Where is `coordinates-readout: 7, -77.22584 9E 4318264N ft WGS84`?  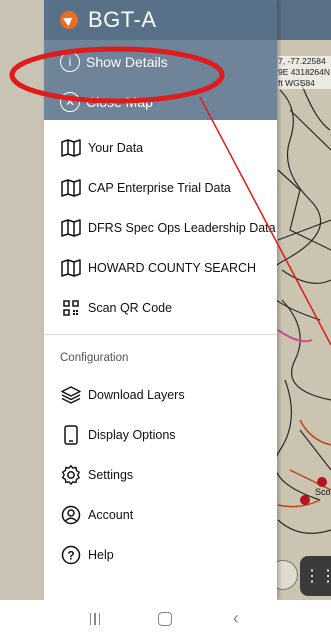 coordinates-readout: 7, -77.22584 9E 4318264N ft WGS84 is located at coordinates (304, 72).